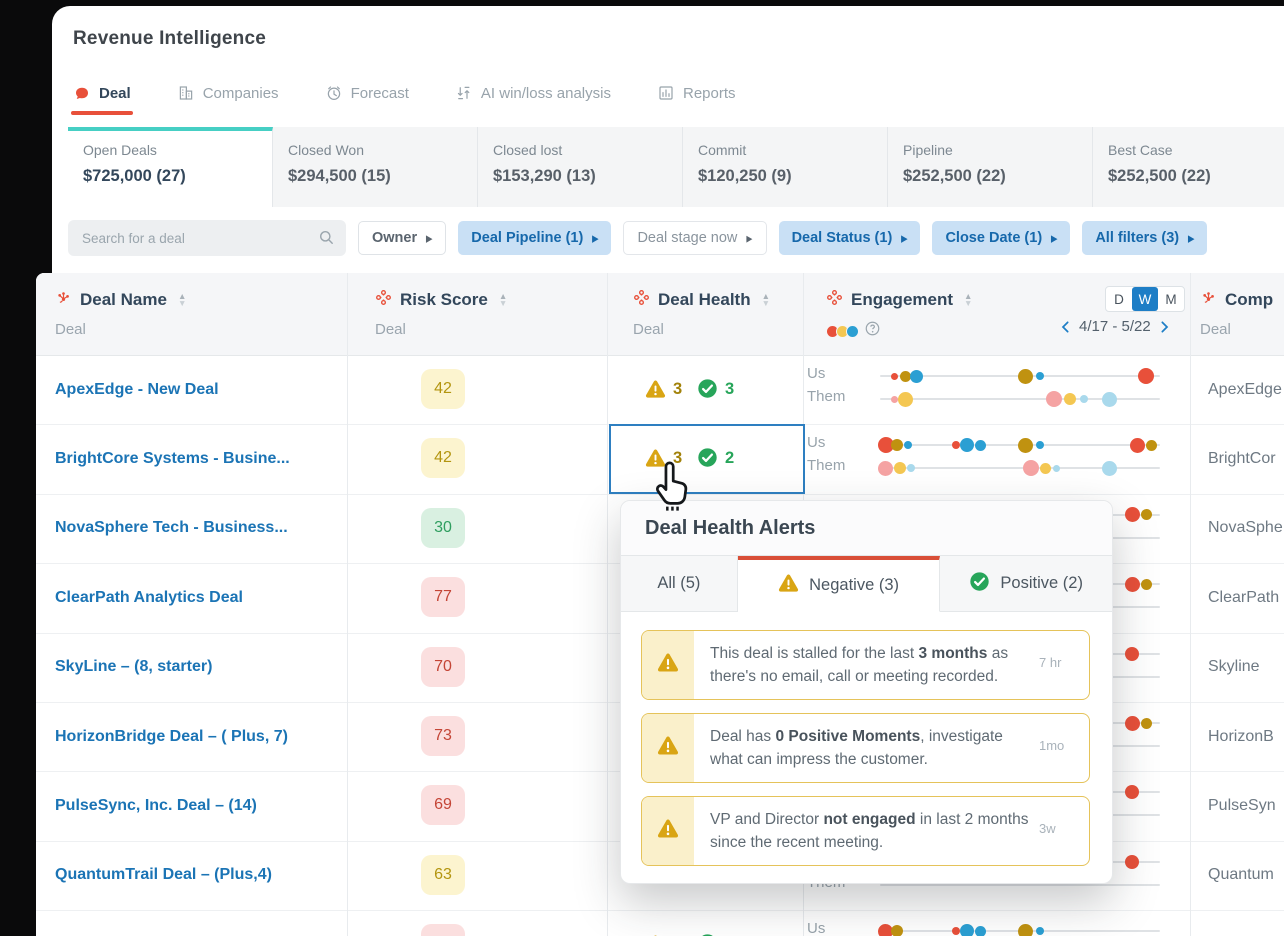  Describe the element at coordinates (899, 315) in the screenshot. I see `column-header-engagement: Engagement ▲ ▼` at that location.